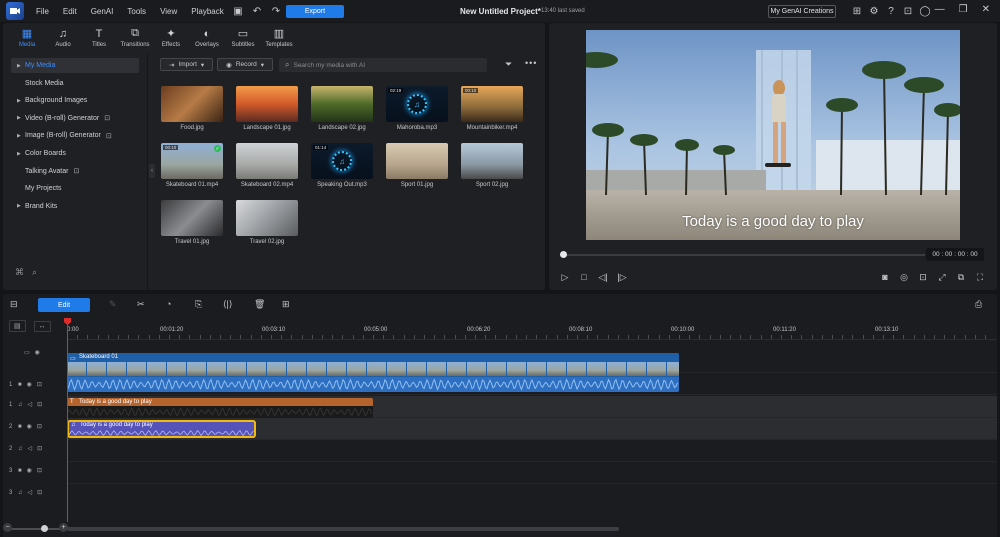  I want to click on account-icon: ◯, so click(925, 11).